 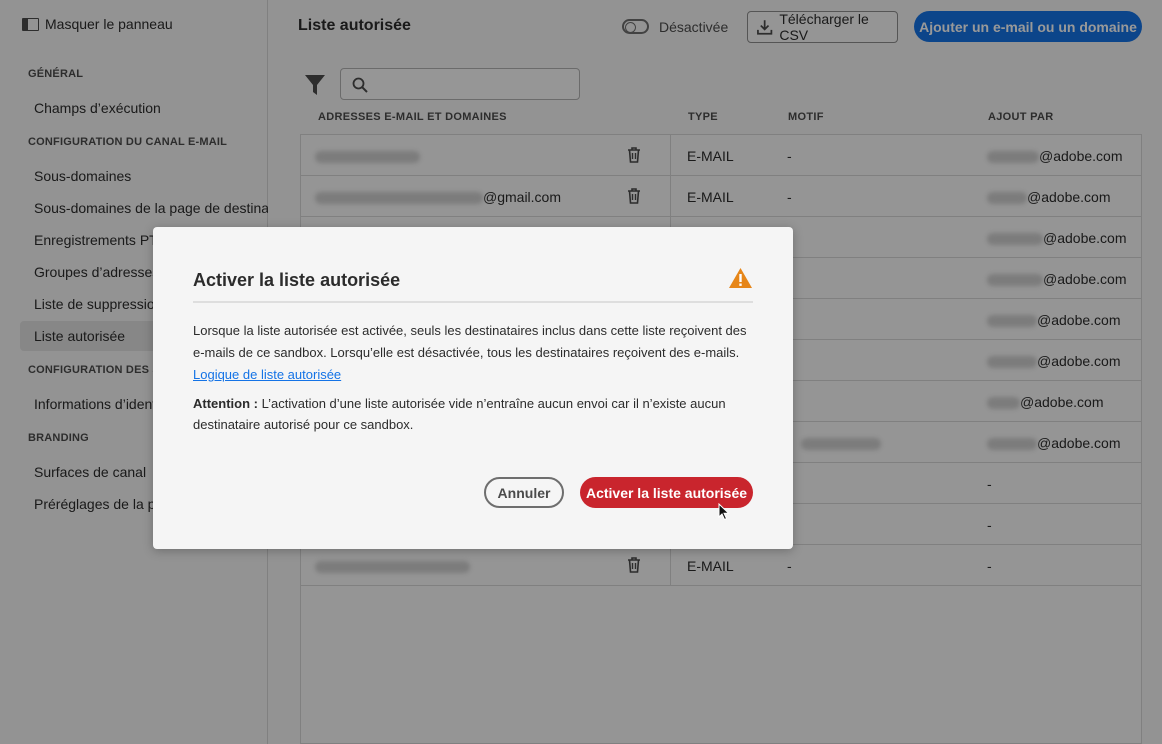 I want to click on attention-label: Attention :, so click(x=225, y=403).